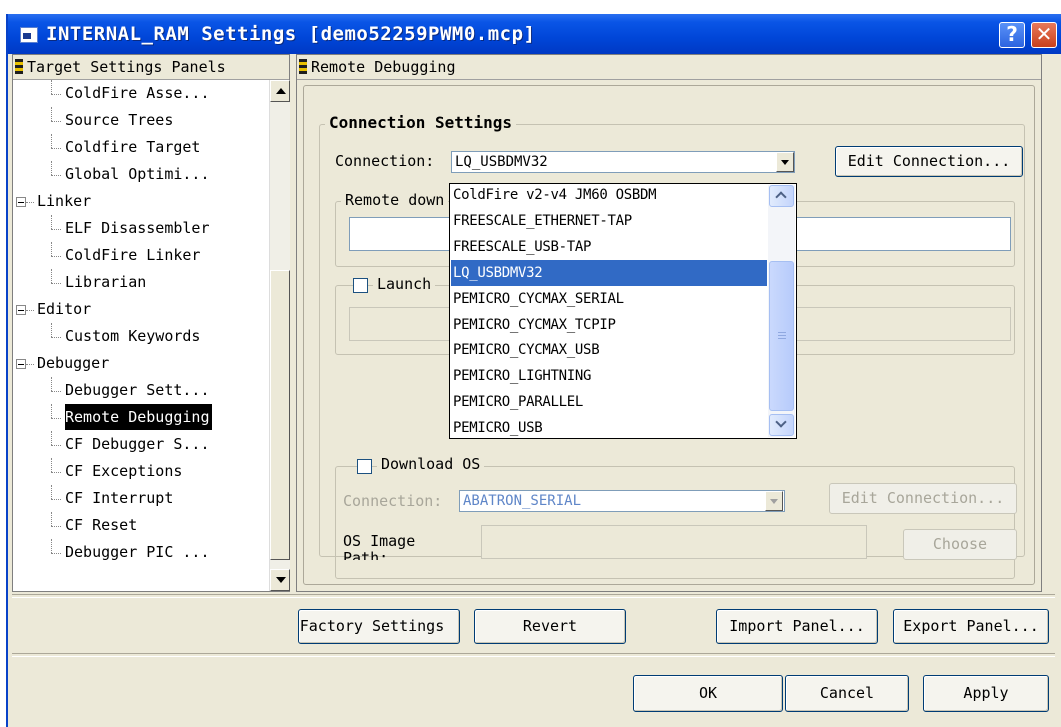  I want to click on close-button: ✕, so click(1044, 35).